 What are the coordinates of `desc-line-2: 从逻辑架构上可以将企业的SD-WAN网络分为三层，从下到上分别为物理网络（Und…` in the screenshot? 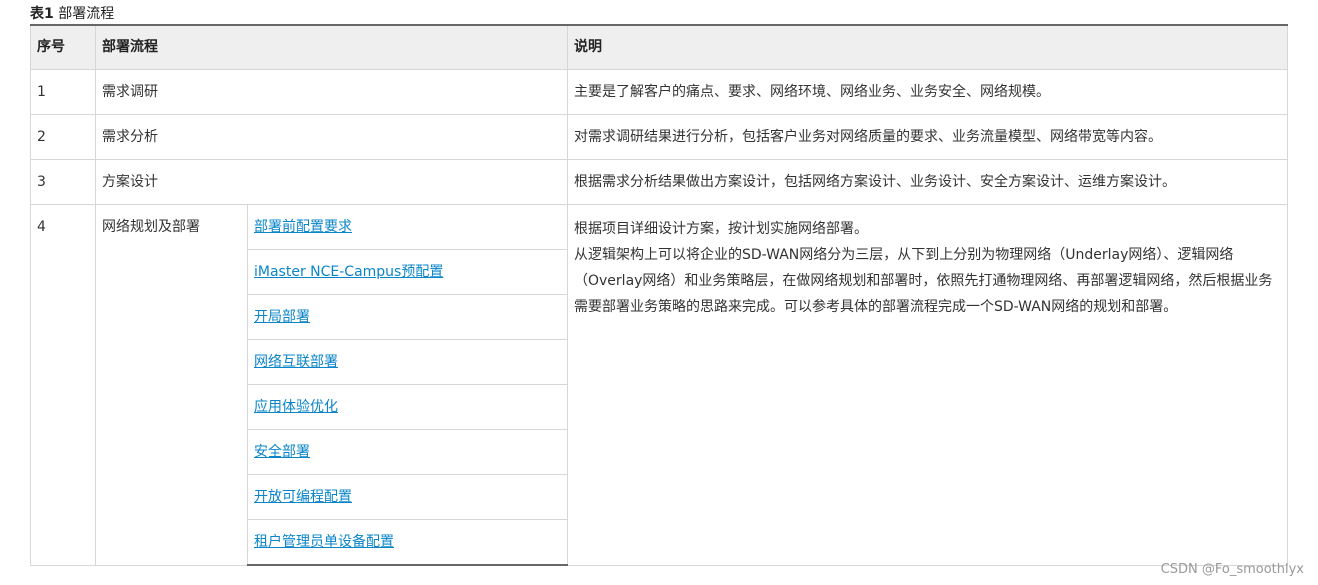 It's located at (923, 281).